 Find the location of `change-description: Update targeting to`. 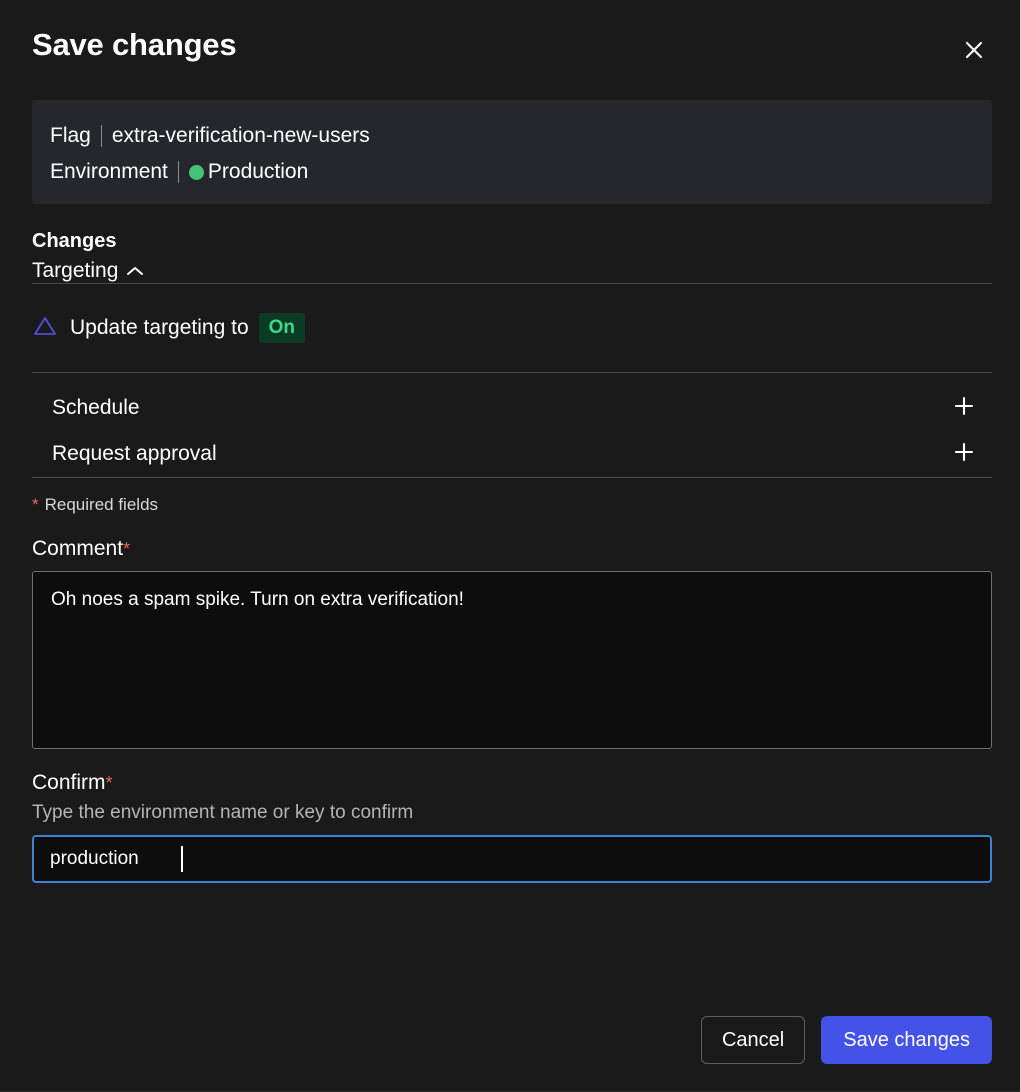

change-description: Update targeting to is located at coordinates (159, 327).